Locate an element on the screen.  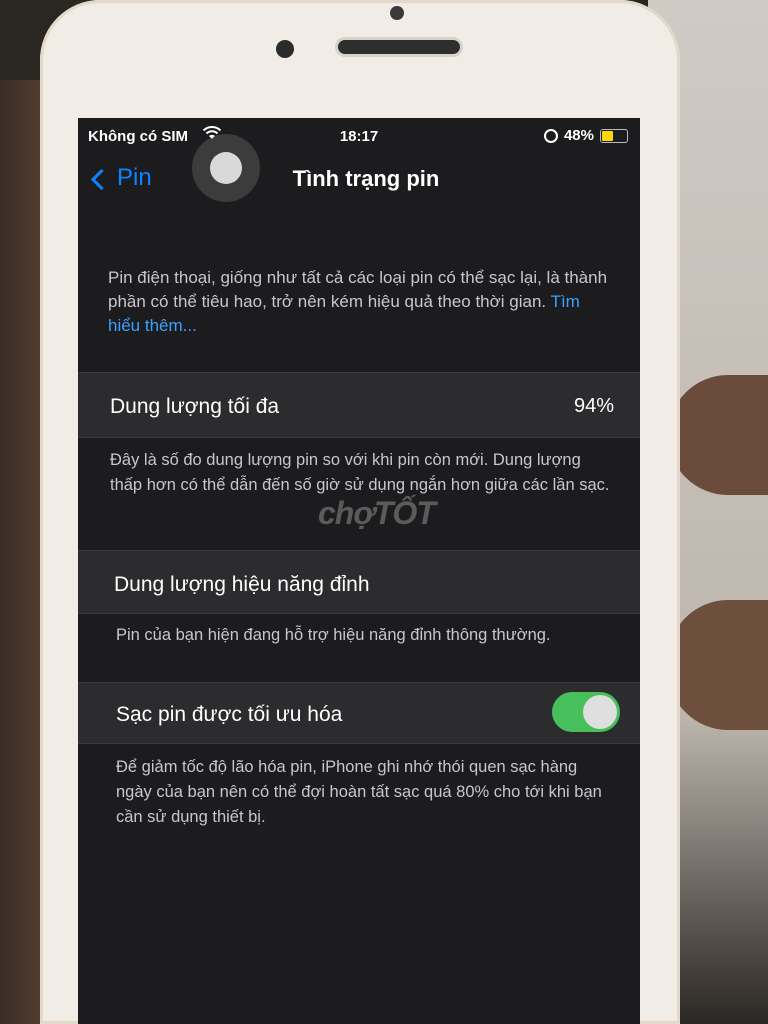
battery-icon is located at coordinates (614, 135).